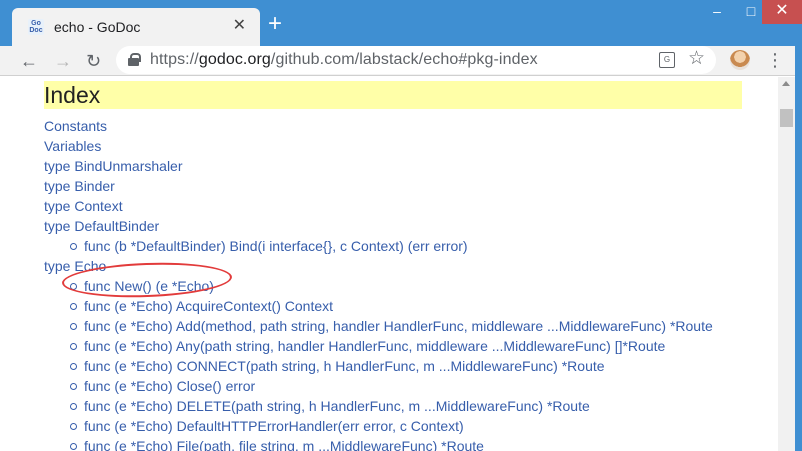 The width and height of the screenshot is (802, 451). Describe the element at coordinates (740, 60) in the screenshot. I see `avatar` at that location.